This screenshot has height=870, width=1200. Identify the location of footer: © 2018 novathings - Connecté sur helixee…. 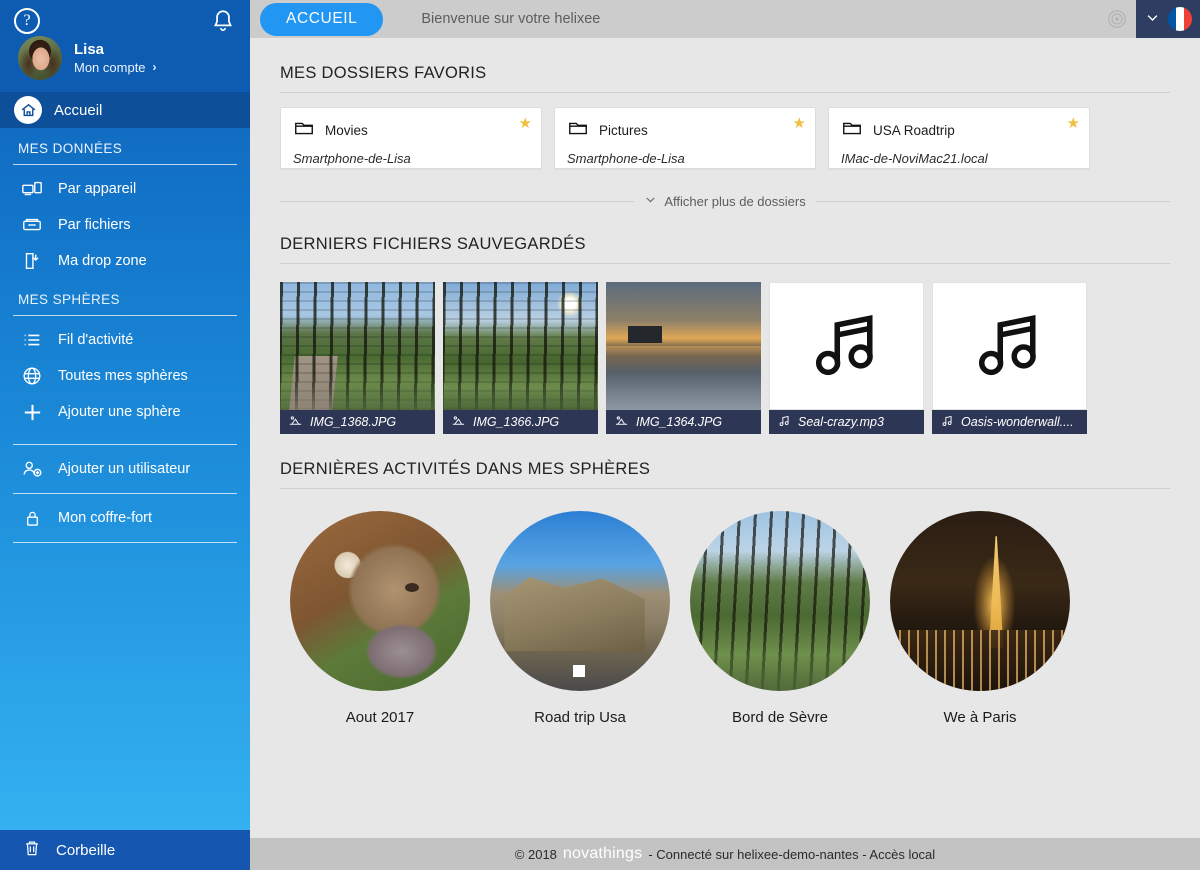
(725, 854).